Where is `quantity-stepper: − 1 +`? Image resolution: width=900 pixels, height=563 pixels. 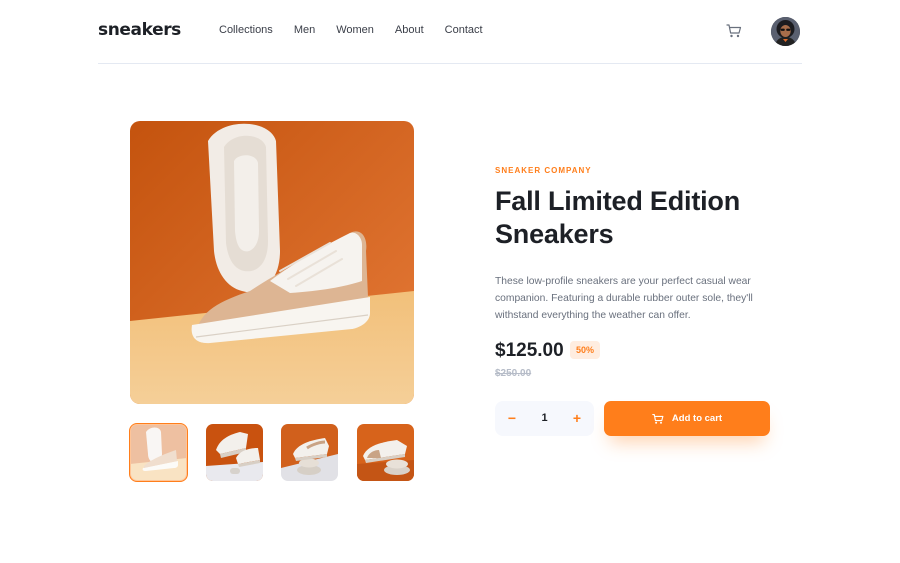
quantity-stepper: − 1 + is located at coordinates (544, 418).